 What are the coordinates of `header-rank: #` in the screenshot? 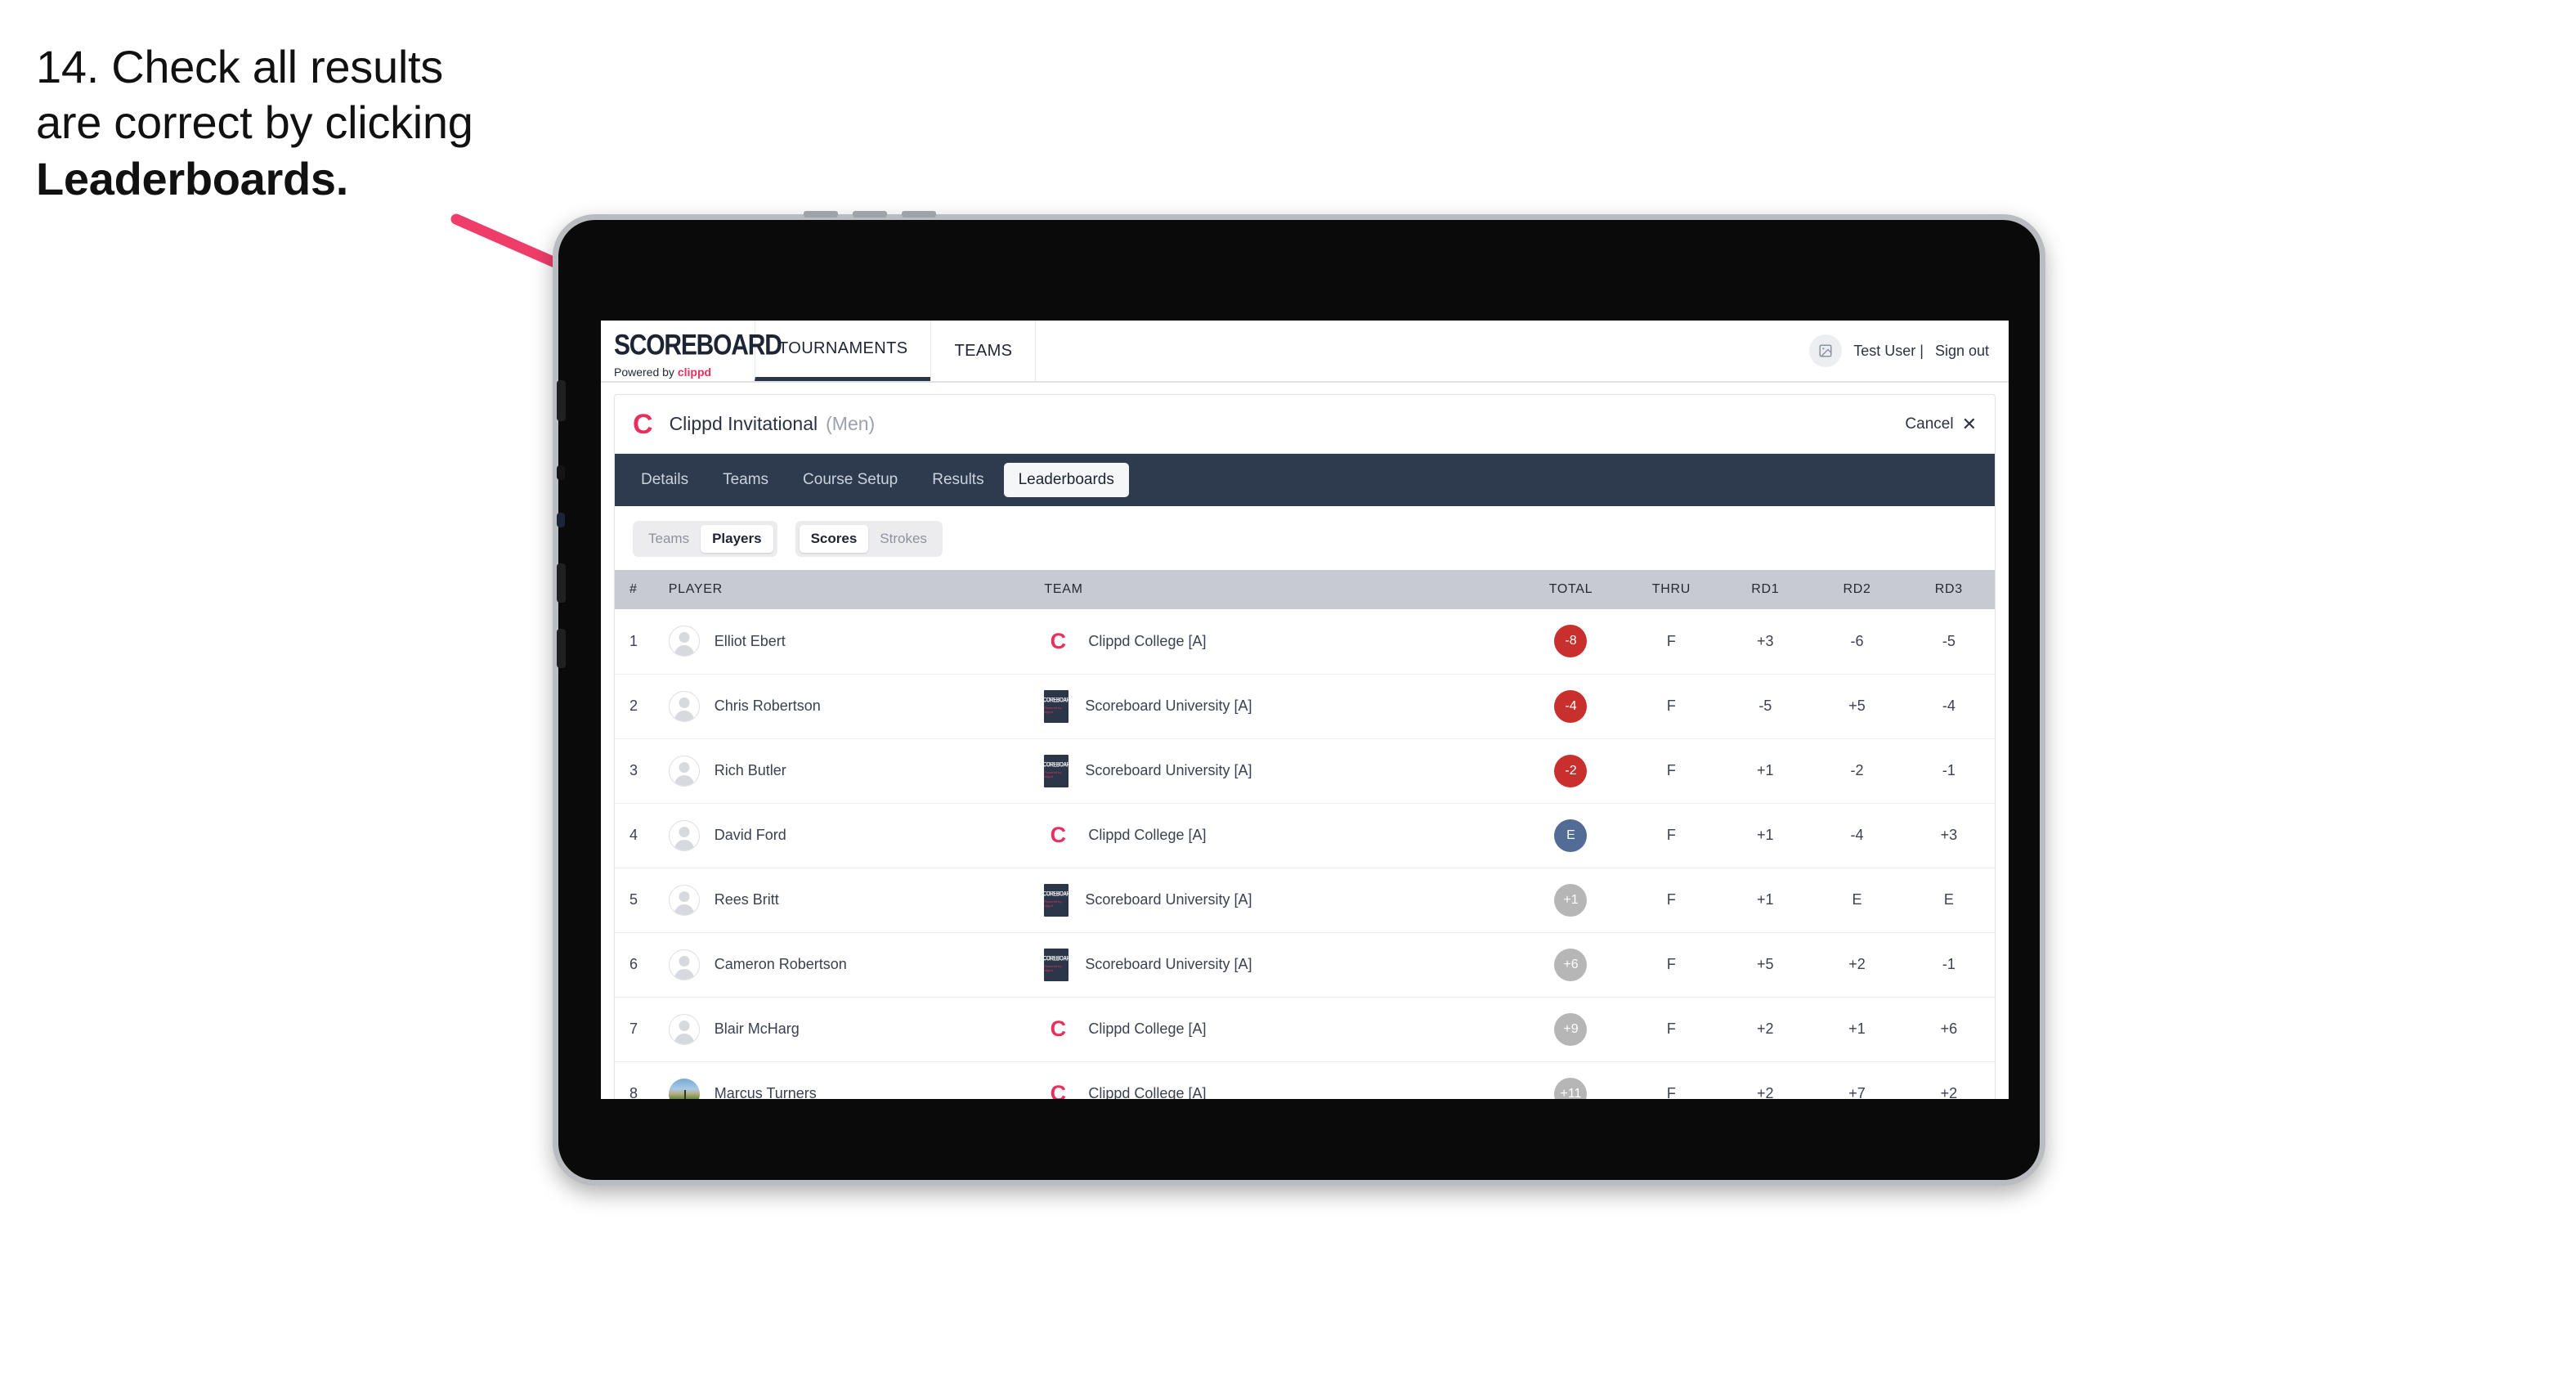 It's located at (638, 589).